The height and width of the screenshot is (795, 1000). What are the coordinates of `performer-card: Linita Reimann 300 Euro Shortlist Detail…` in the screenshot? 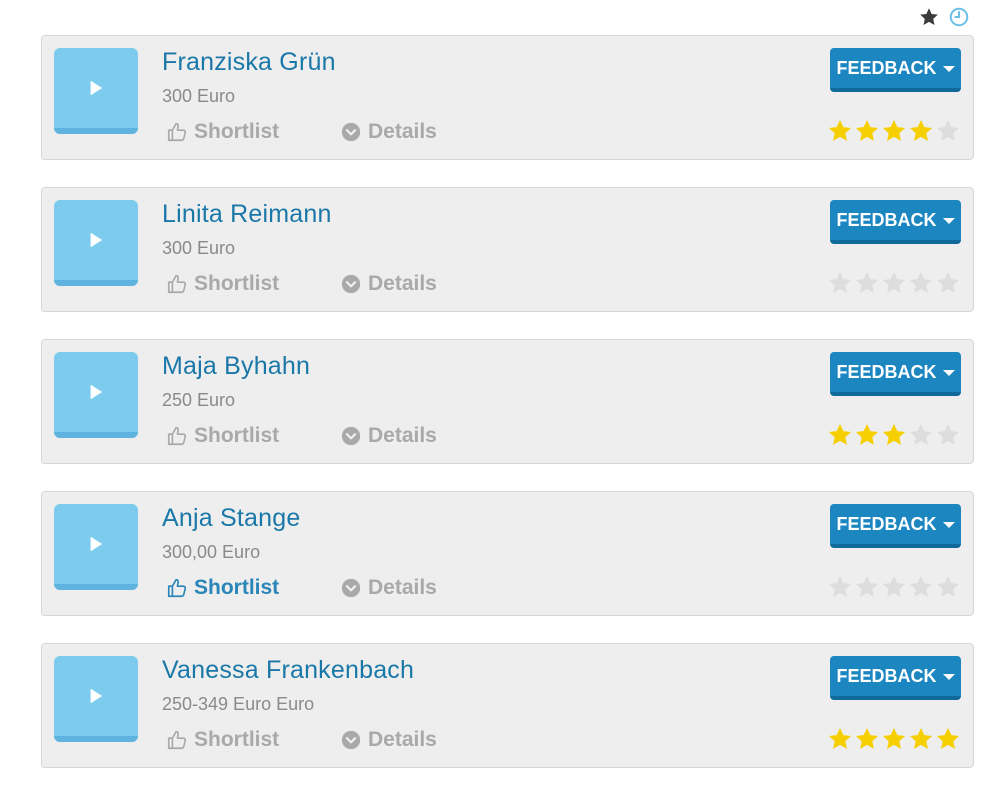 It's located at (507, 249).